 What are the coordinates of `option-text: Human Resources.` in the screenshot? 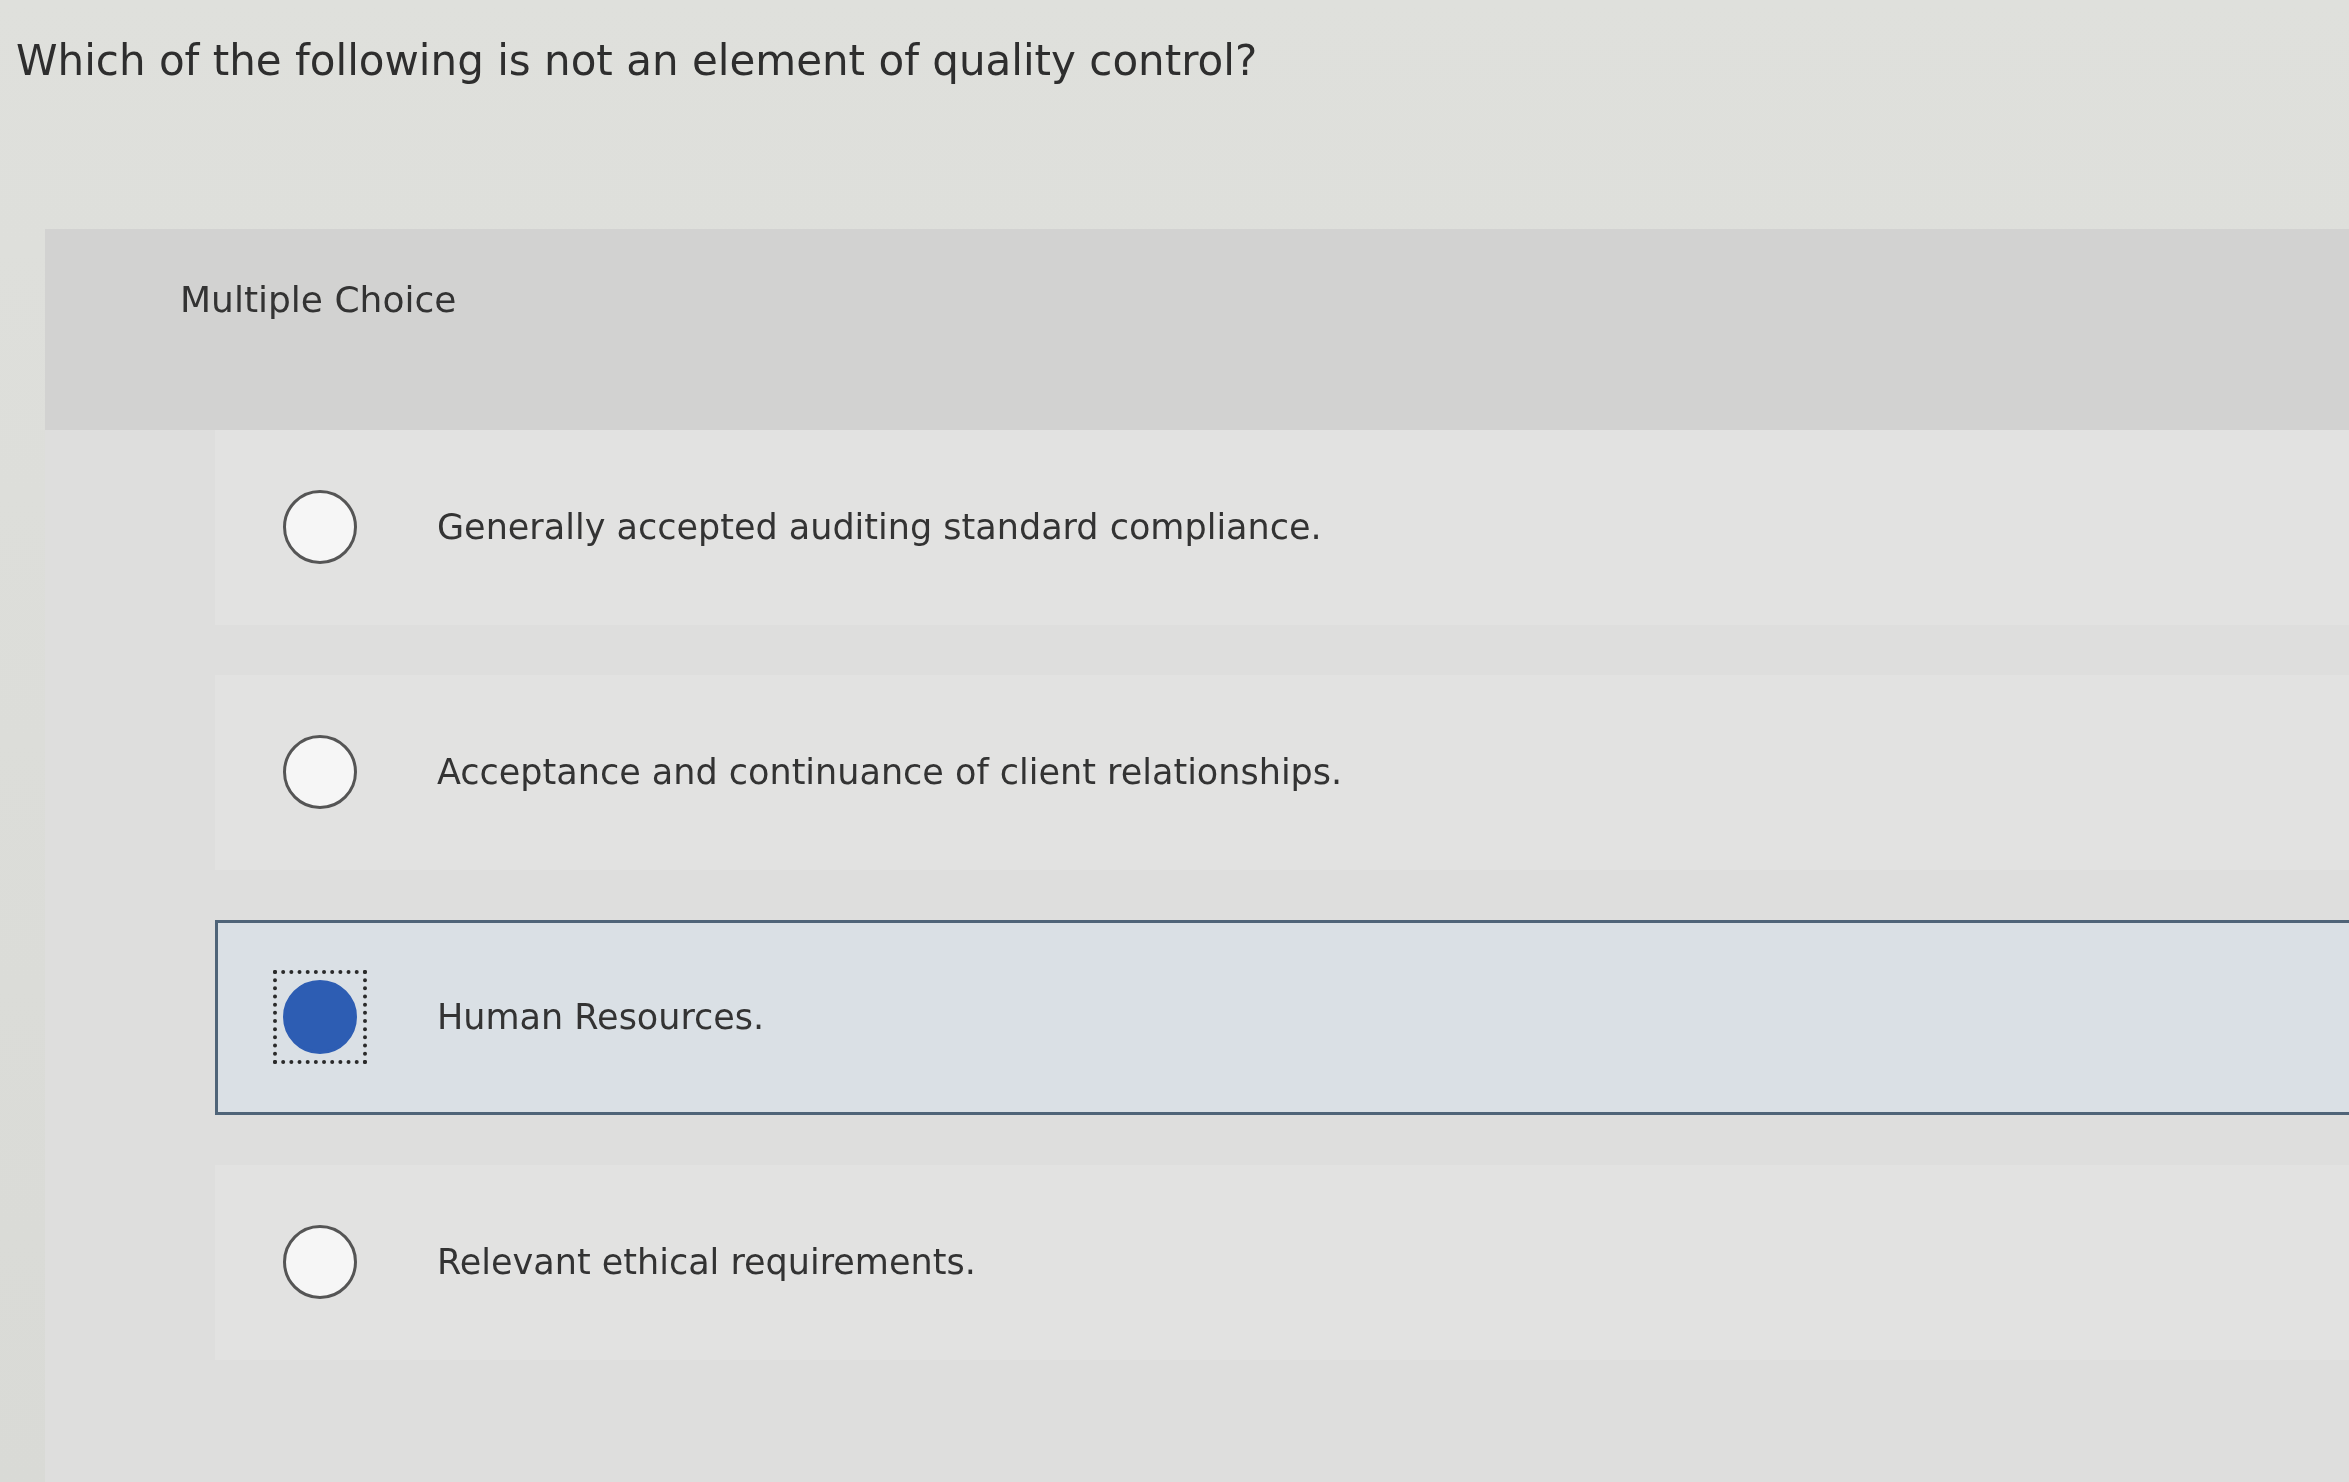 It's located at (601, 1017).